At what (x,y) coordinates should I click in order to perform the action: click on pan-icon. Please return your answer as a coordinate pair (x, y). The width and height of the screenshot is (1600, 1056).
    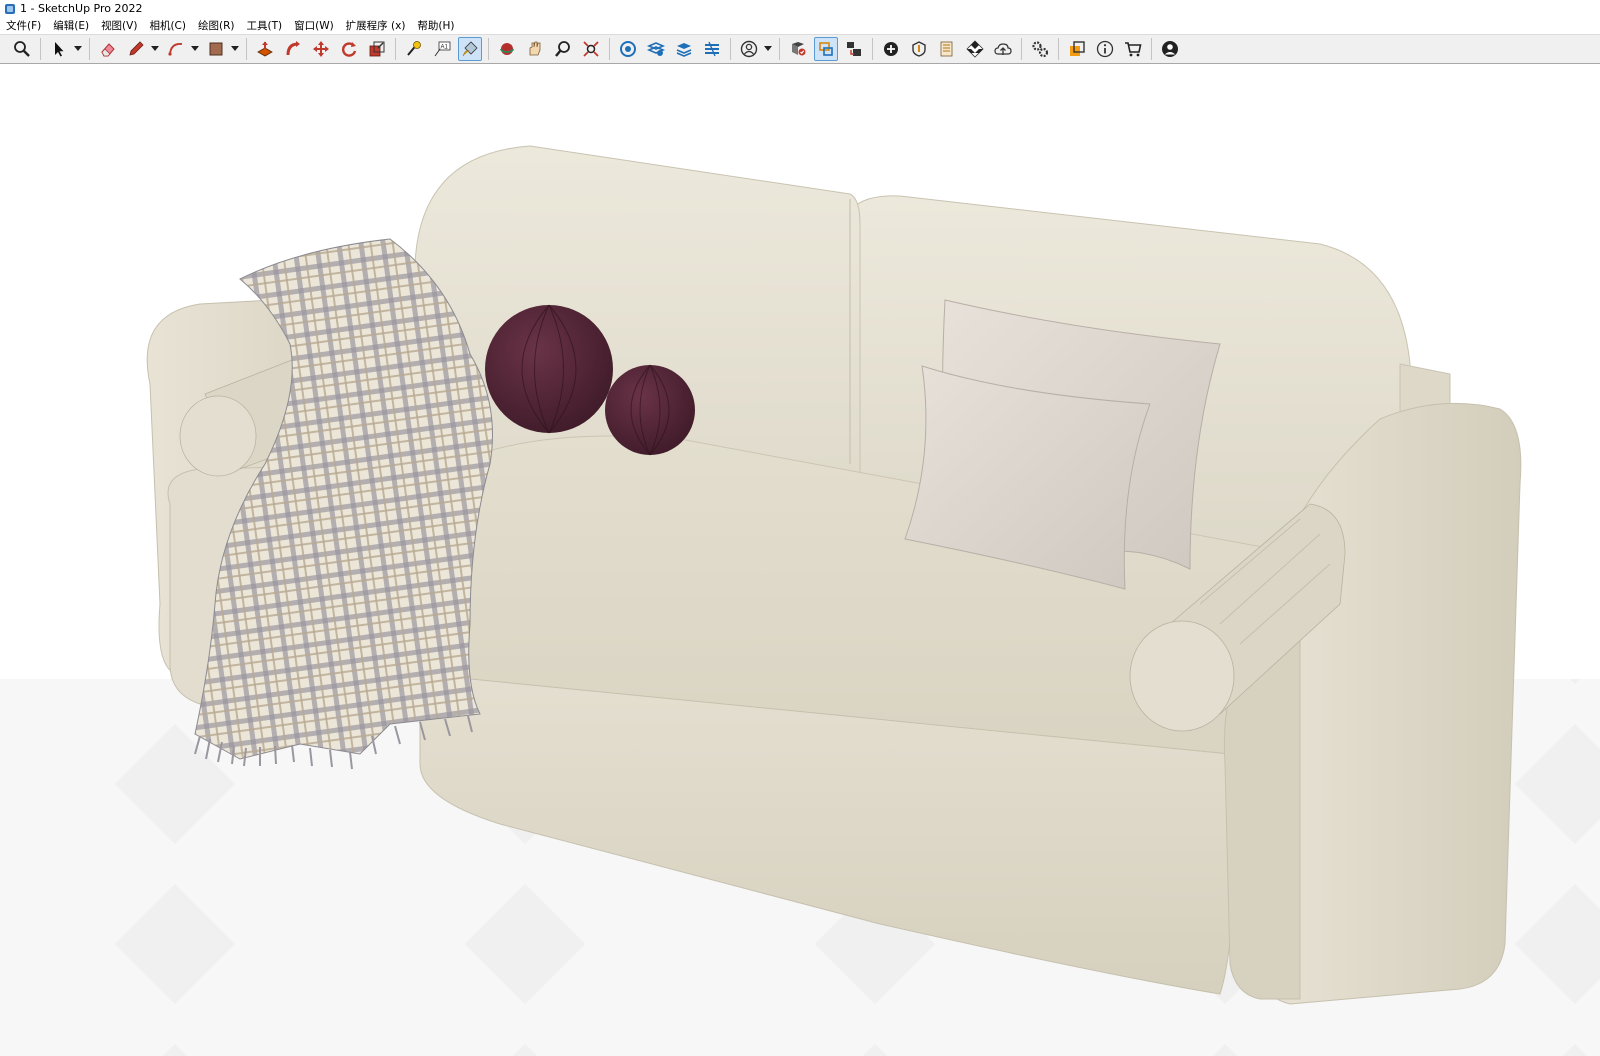
    Looking at the image, I should click on (535, 49).